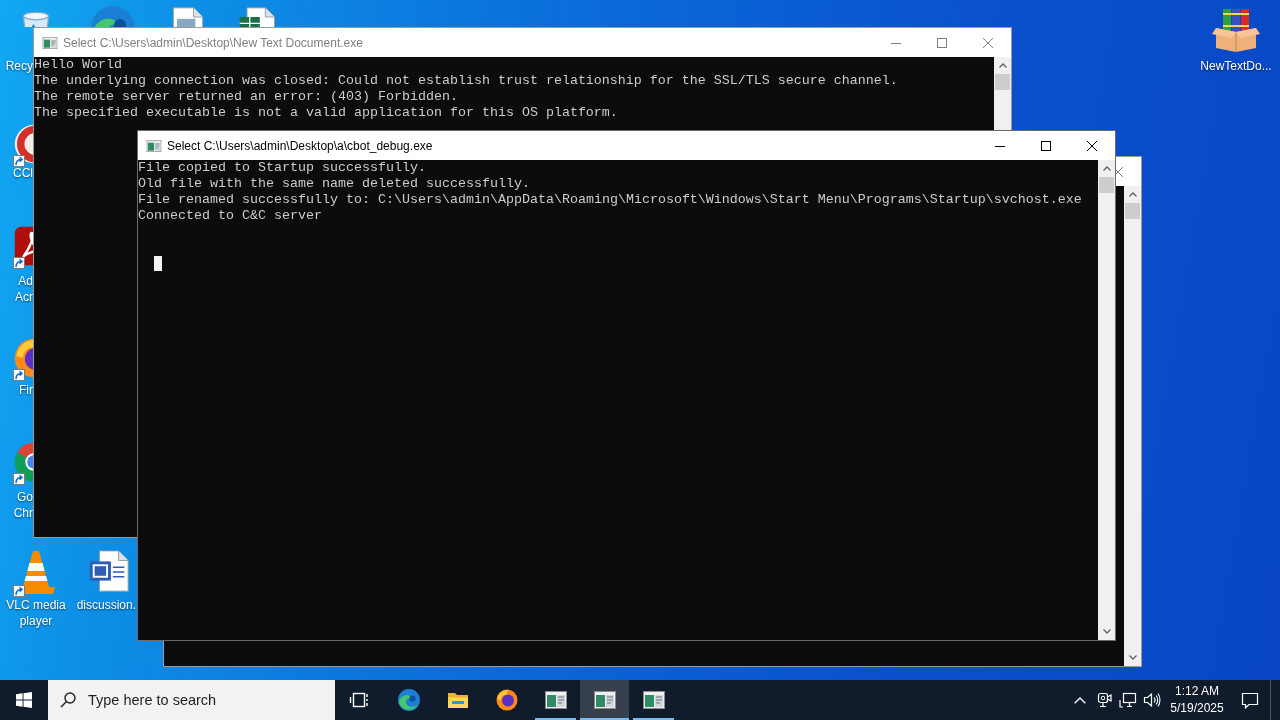 This screenshot has height=720, width=1280. What do you see at coordinates (24, 700) in the screenshot?
I see `windows-logo-icon` at bounding box center [24, 700].